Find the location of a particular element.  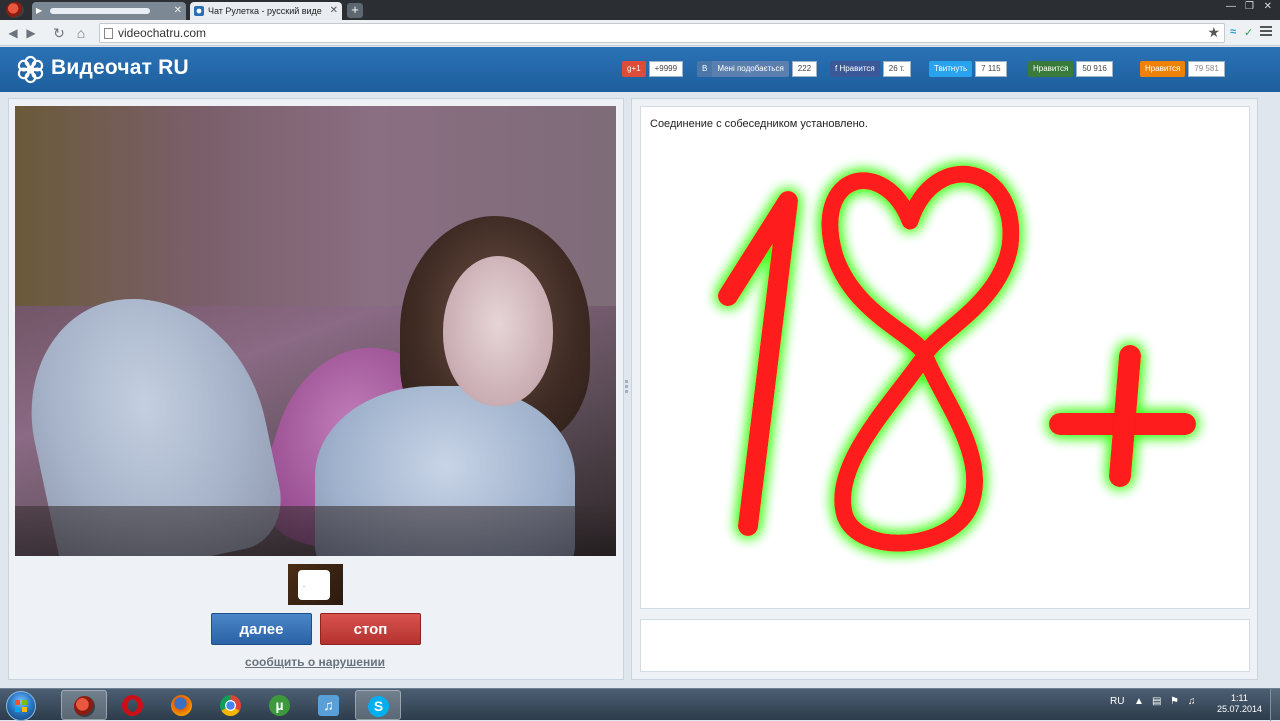

stop-button: стоп is located at coordinates (370, 629).